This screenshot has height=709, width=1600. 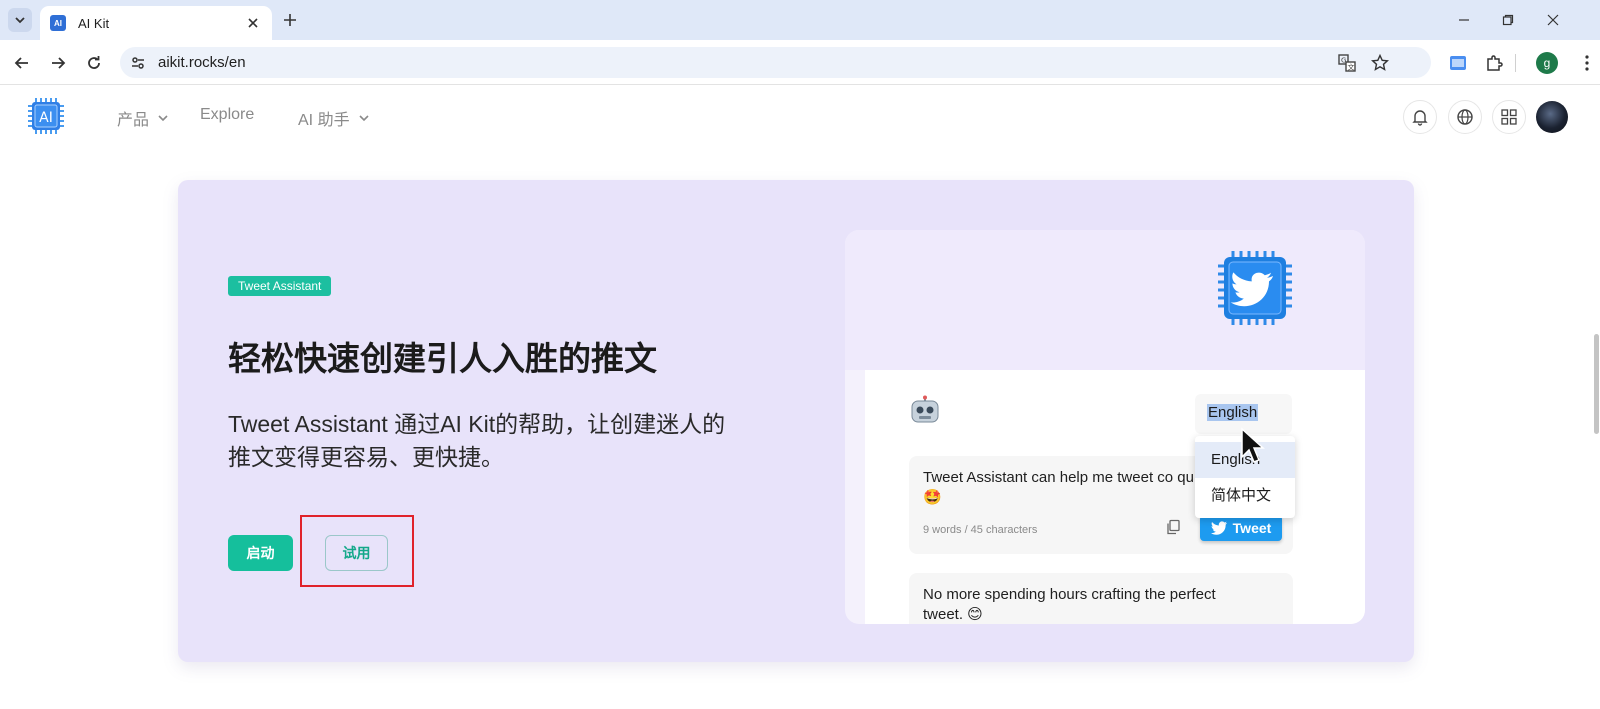 I want to click on svg-text: 文, so click(x=1351, y=67).